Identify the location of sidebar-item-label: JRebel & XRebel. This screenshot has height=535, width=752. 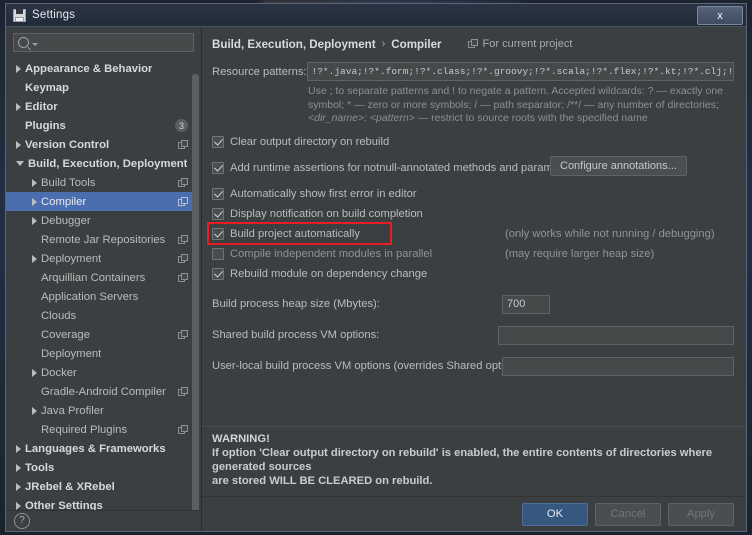
(70, 486).